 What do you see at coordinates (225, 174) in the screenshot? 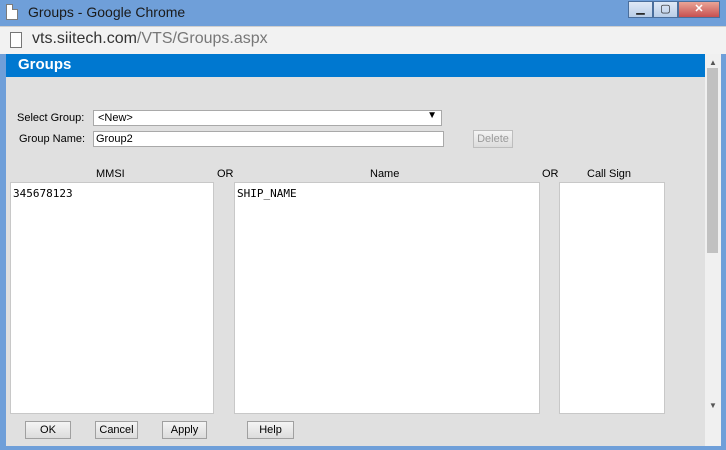
I see `or-label-1: OR` at bounding box center [225, 174].